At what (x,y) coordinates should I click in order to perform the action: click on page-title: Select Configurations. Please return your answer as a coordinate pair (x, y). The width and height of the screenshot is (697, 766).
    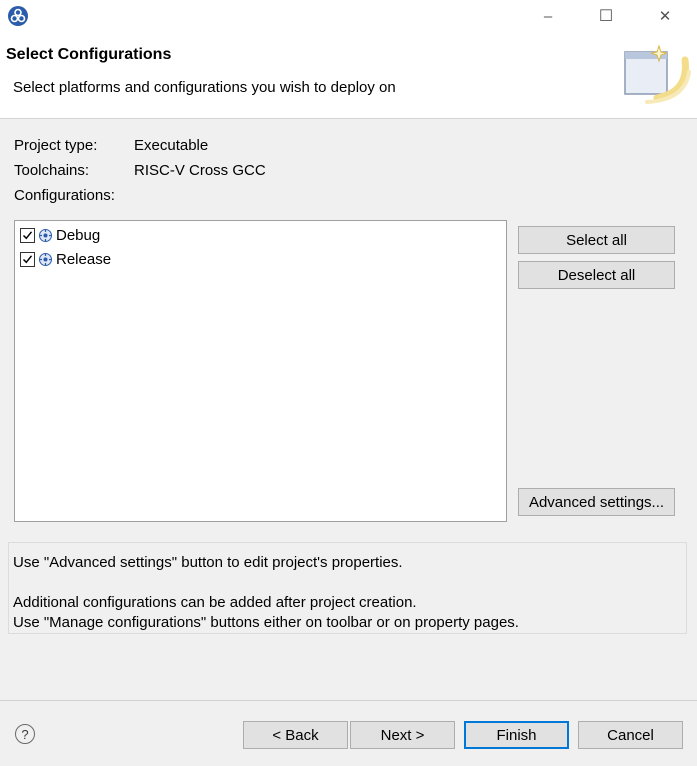
    Looking at the image, I should click on (89, 54).